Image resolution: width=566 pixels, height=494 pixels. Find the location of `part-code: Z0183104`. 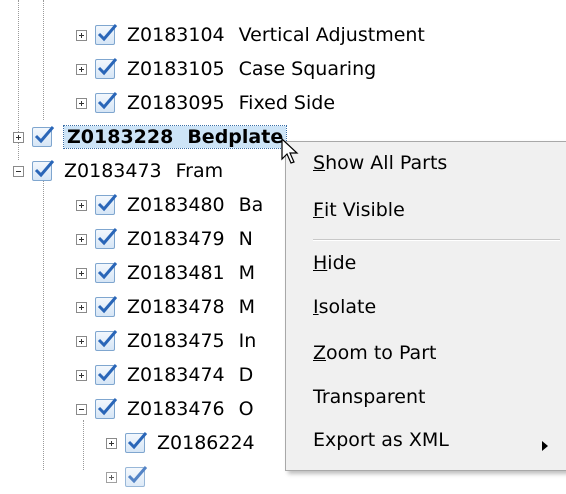

part-code: Z0183104 is located at coordinates (176, 35).